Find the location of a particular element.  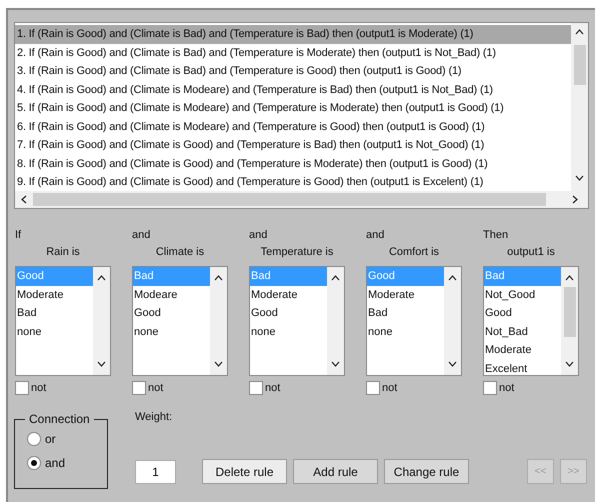

variable-label: Temperature is is located at coordinates (297, 252).